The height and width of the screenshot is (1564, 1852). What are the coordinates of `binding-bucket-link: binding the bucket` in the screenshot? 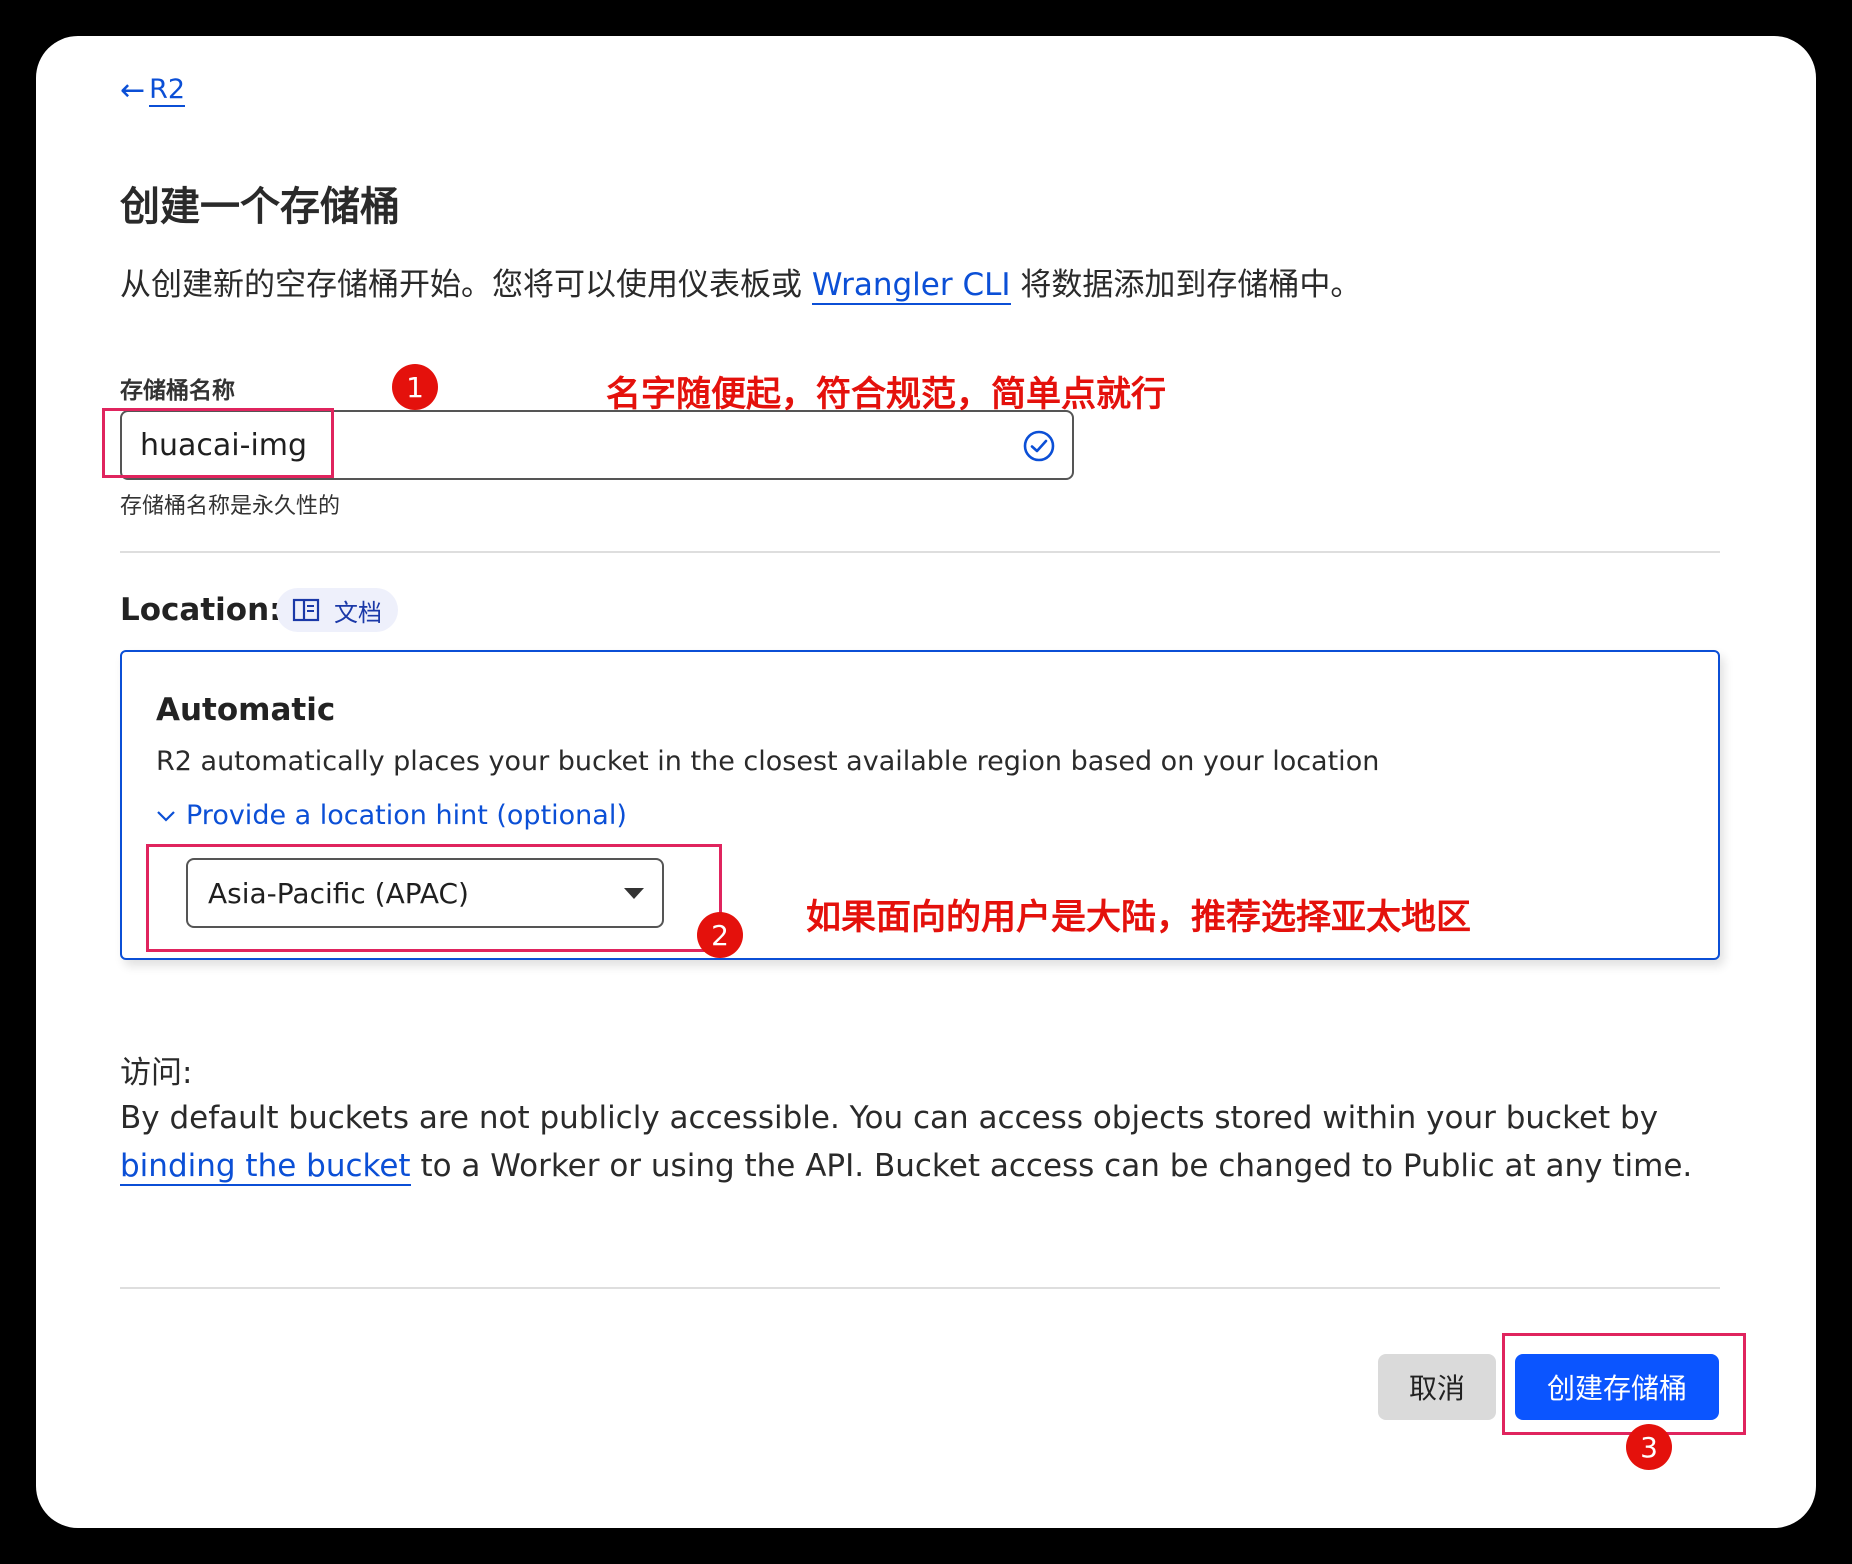 It's located at (265, 1167).